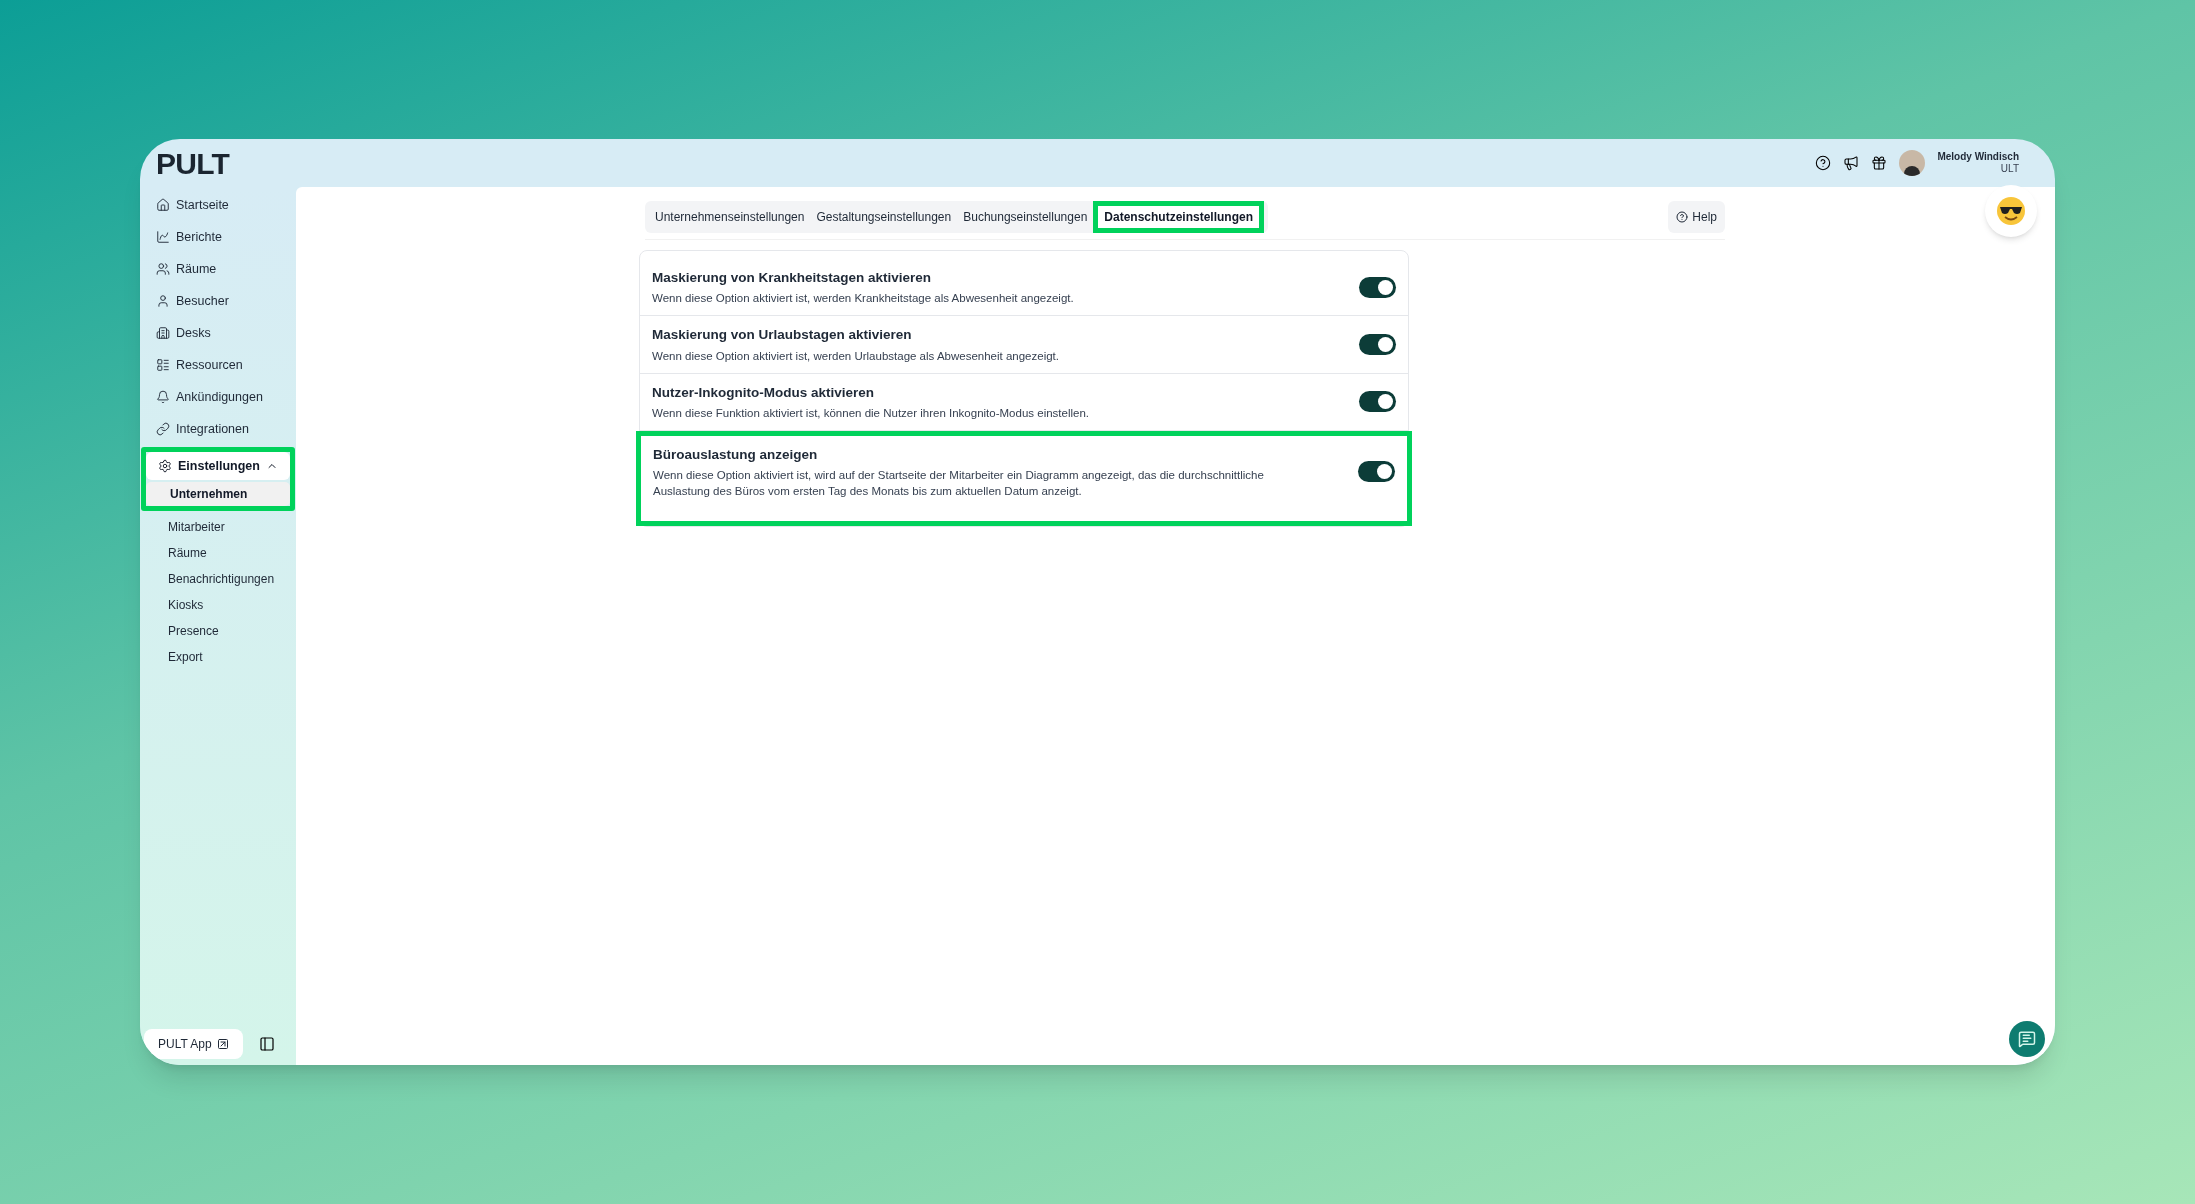 This screenshot has width=2195, height=1204. Describe the element at coordinates (1851, 163) in the screenshot. I see `megaphone-icon` at that location.